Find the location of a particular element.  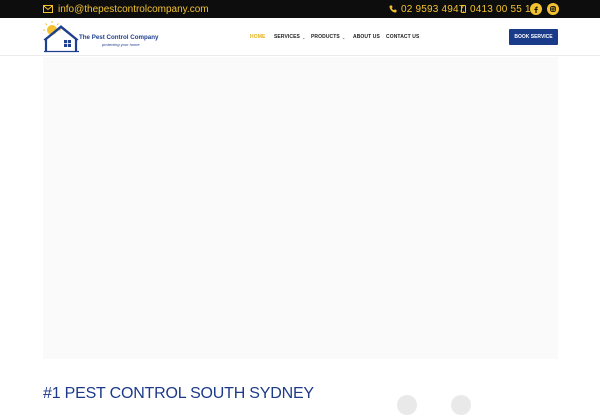

nav-services-label: SERVICES is located at coordinates (287, 37).